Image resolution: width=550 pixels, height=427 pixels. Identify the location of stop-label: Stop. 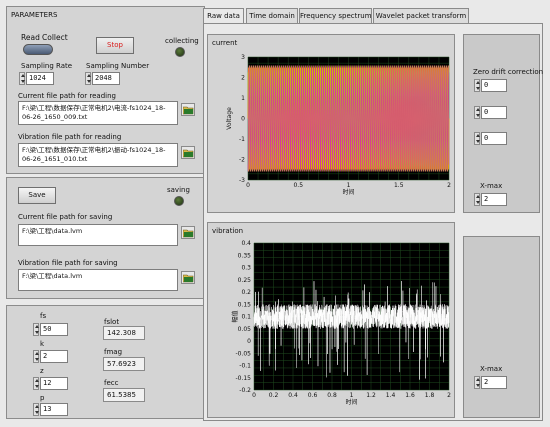
(115, 45).